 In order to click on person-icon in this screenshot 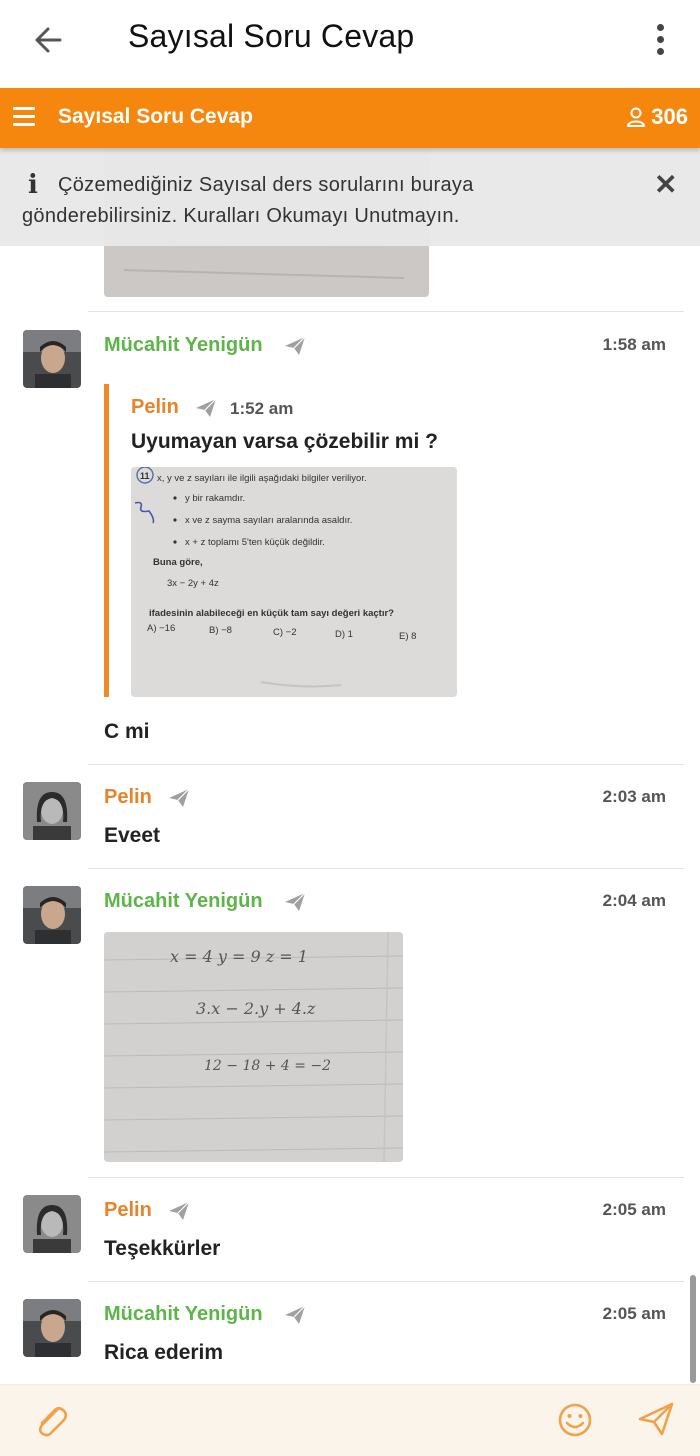, I will do `click(636, 117)`.